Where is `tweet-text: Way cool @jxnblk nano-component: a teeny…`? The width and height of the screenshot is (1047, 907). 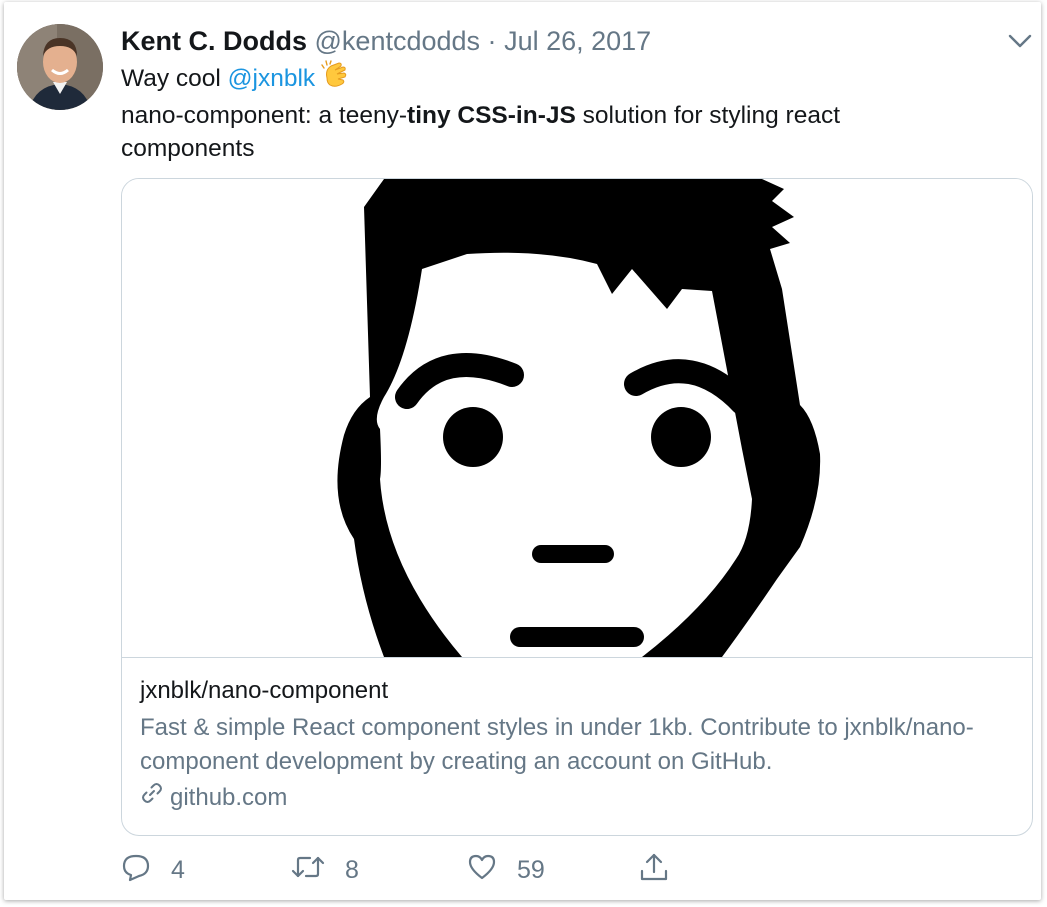 tweet-text: Way cool @jxnblk nano-component: a teeny… is located at coordinates (561, 112).